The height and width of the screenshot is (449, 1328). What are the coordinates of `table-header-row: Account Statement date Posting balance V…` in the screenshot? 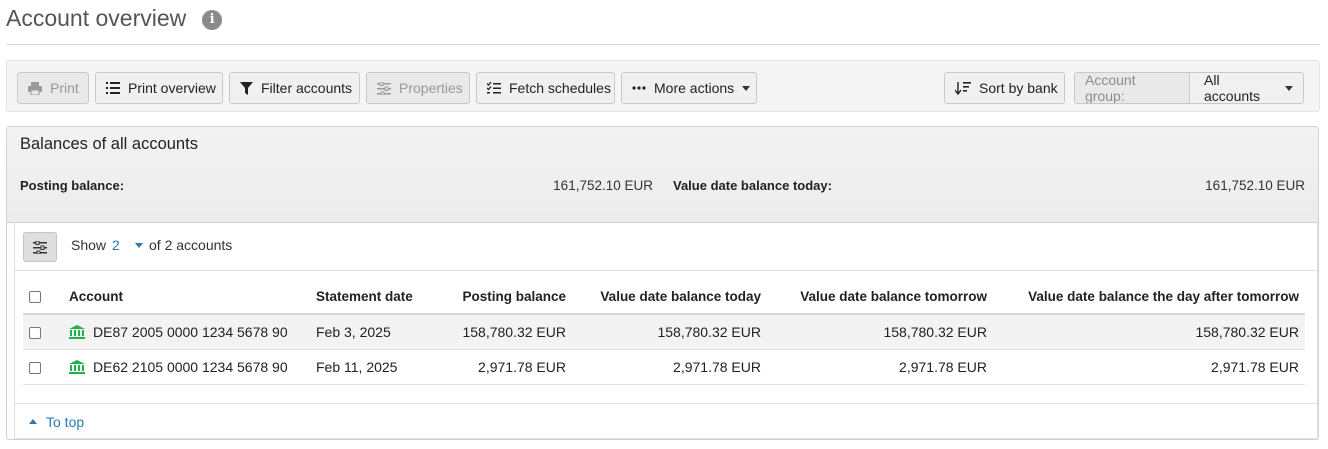 It's located at (664, 297).